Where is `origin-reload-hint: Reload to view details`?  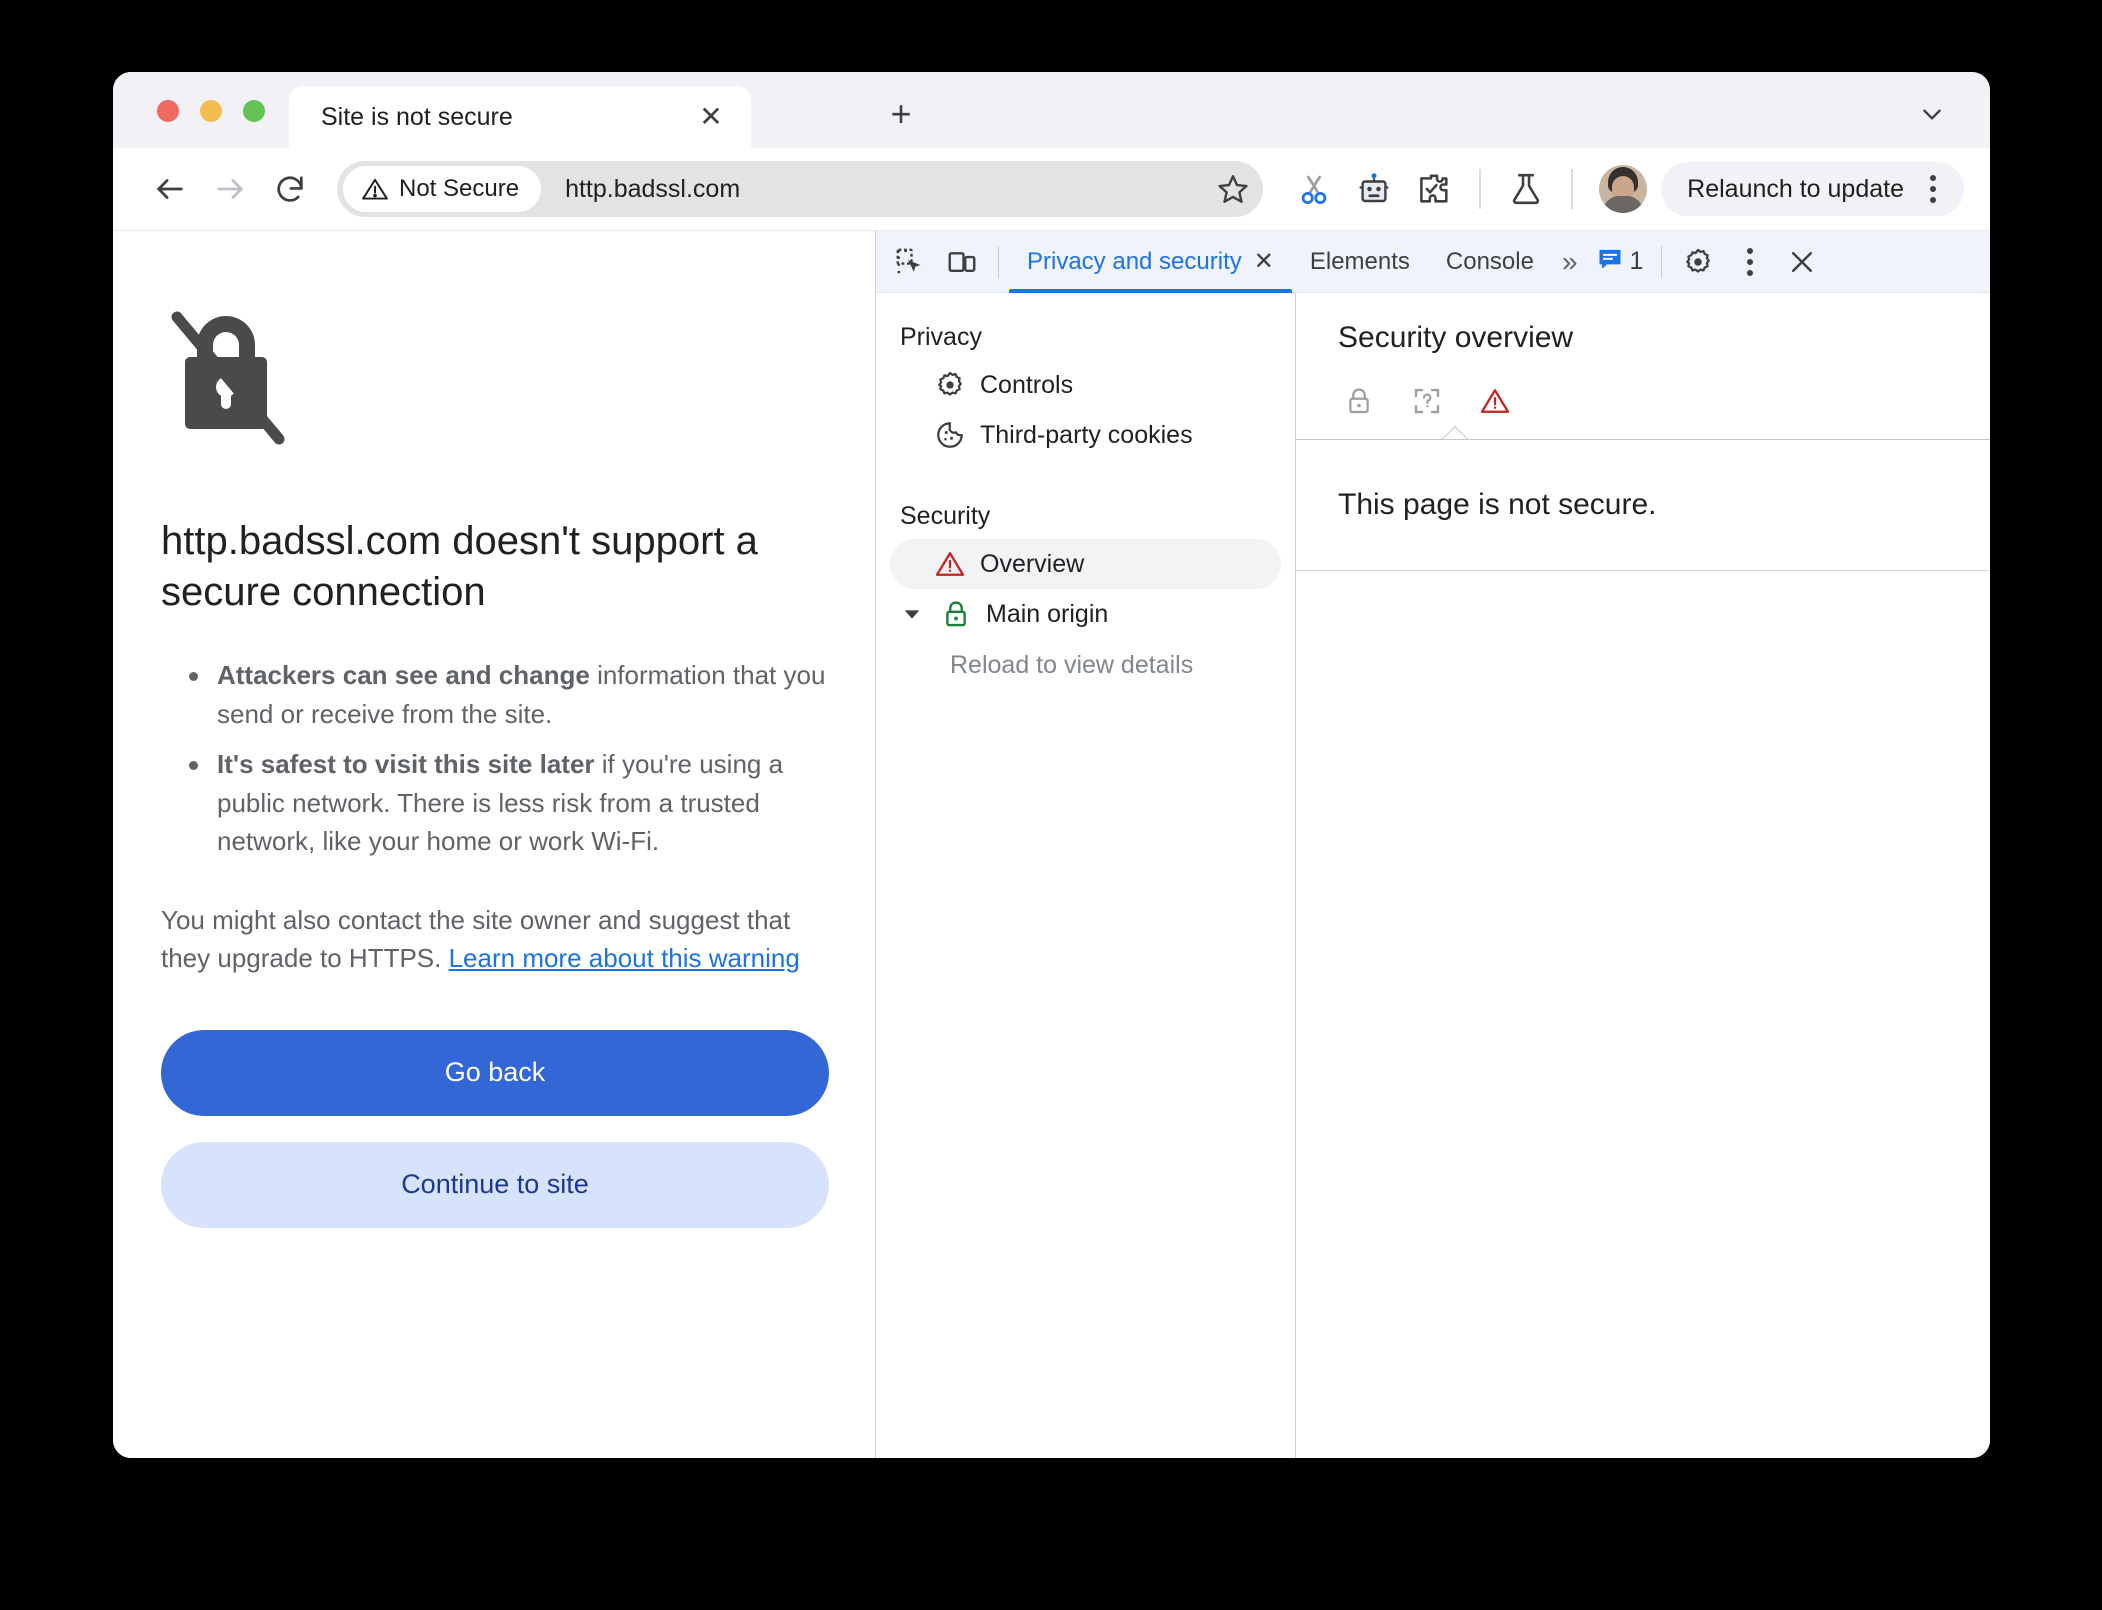 origin-reload-hint: Reload to view details is located at coordinates (1072, 665).